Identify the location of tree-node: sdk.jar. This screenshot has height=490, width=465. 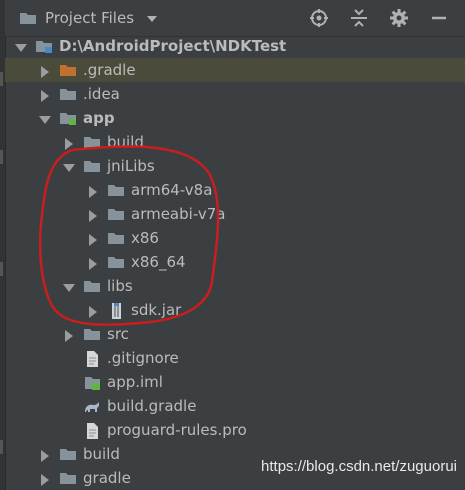
(235, 310).